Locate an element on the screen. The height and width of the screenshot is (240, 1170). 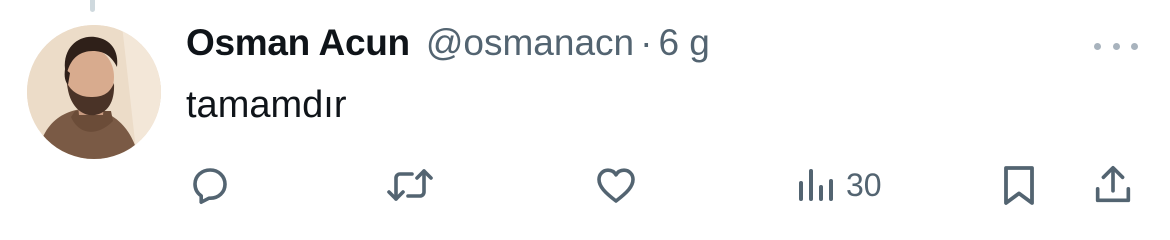
heart-icon is located at coordinates (616, 185).